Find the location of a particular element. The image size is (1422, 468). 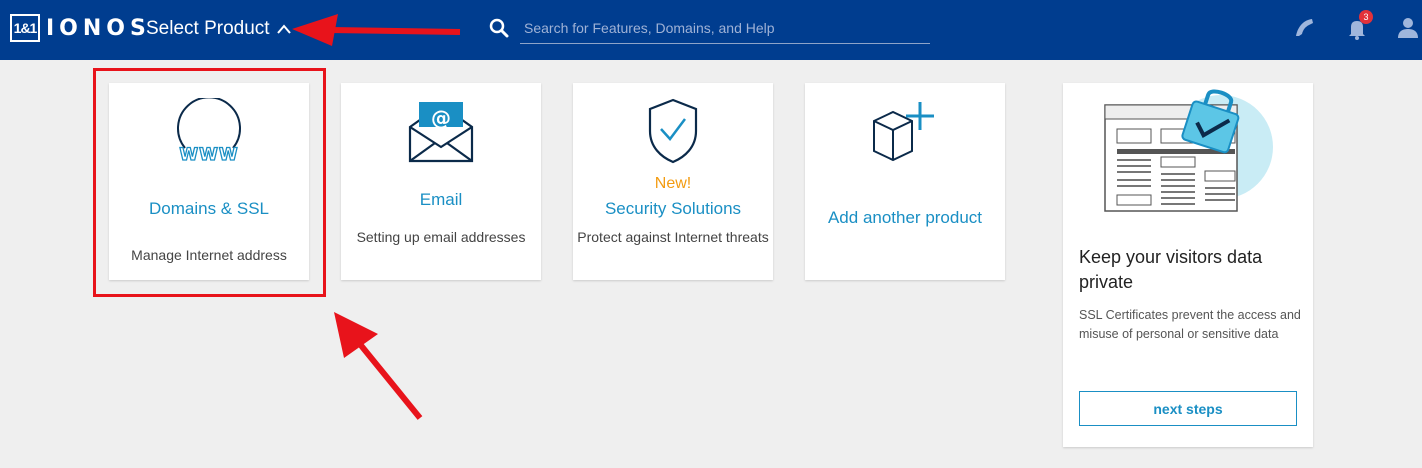

select-product-menu: Select Product is located at coordinates (219, 29).